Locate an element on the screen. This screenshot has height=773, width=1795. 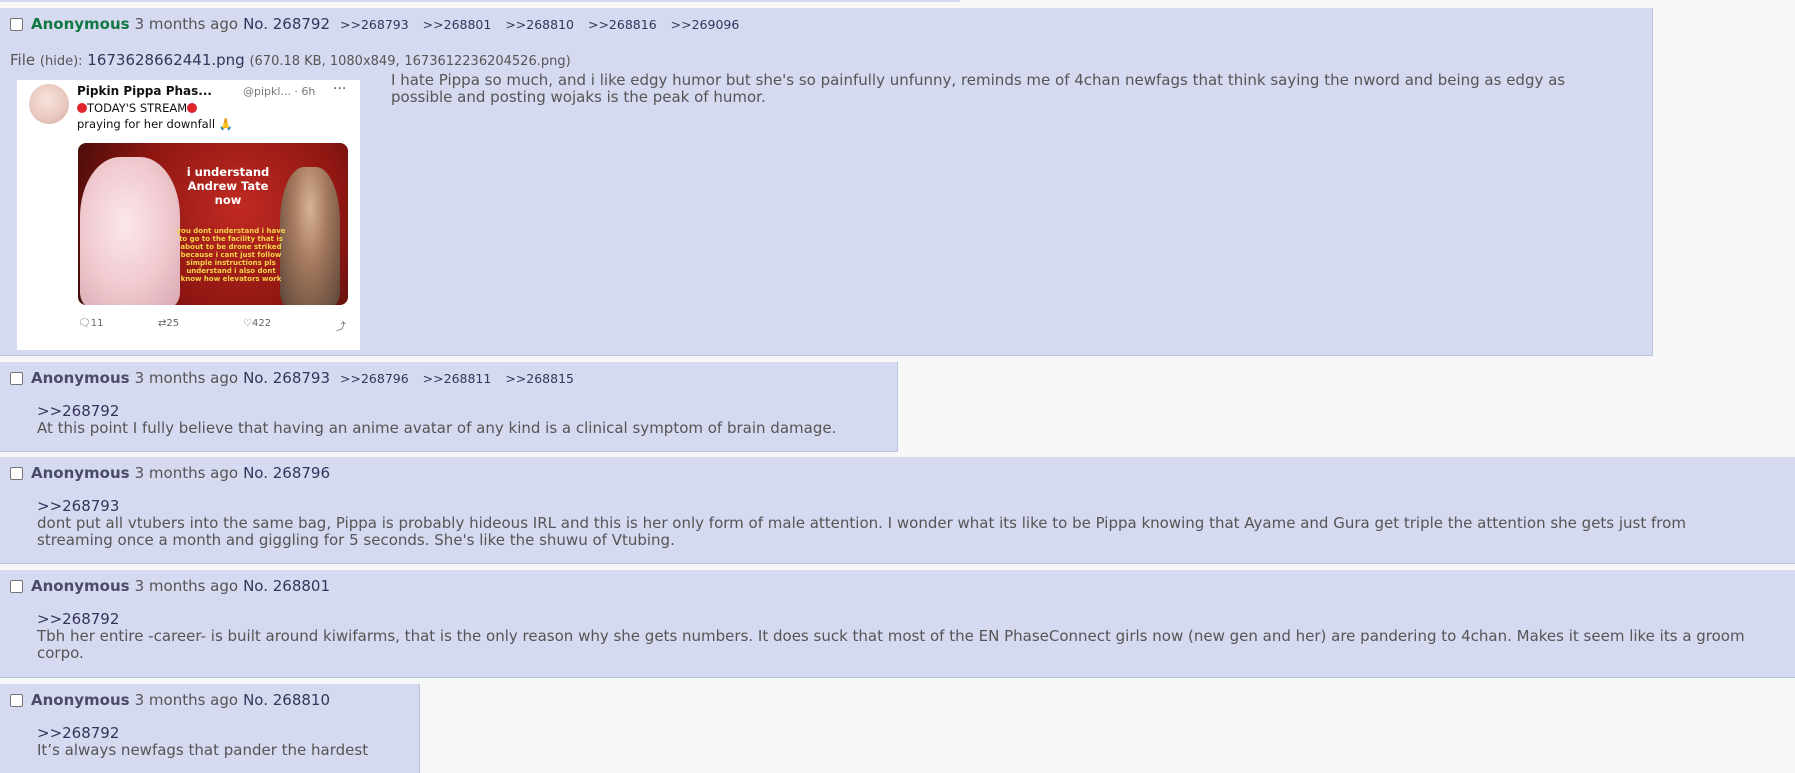
backlink: >>268815 is located at coordinates (539, 378).